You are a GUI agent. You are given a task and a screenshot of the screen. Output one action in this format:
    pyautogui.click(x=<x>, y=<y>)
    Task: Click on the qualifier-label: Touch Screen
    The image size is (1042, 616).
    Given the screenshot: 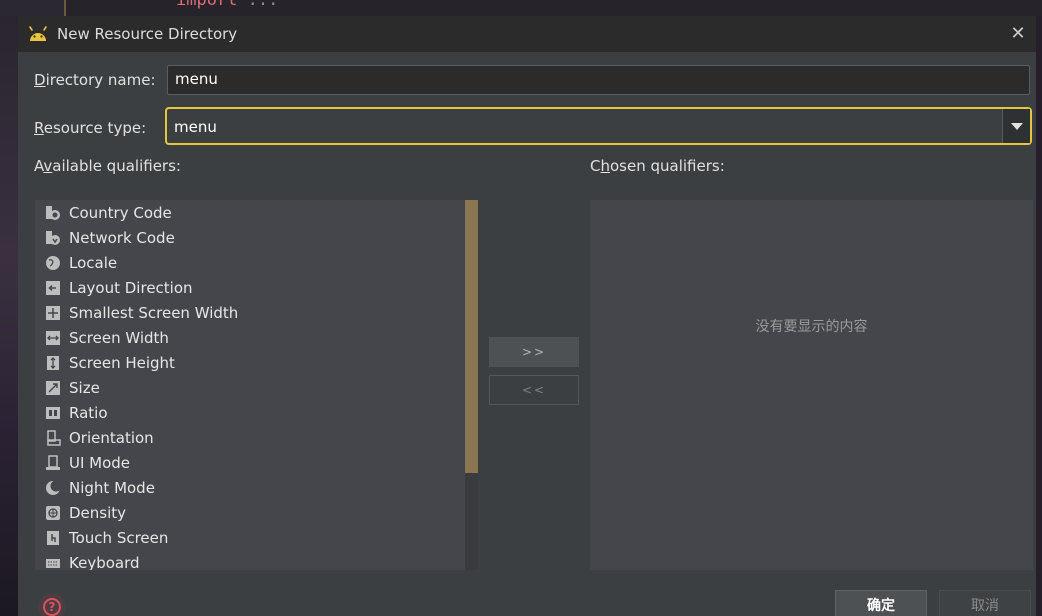 What is the action you would take?
    pyautogui.click(x=119, y=537)
    